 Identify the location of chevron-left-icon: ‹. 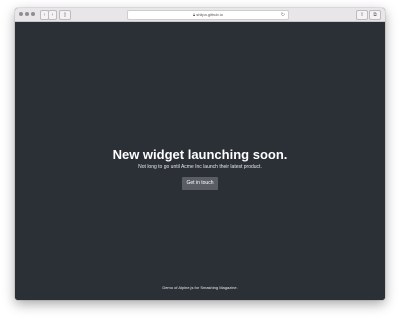
(44, 15).